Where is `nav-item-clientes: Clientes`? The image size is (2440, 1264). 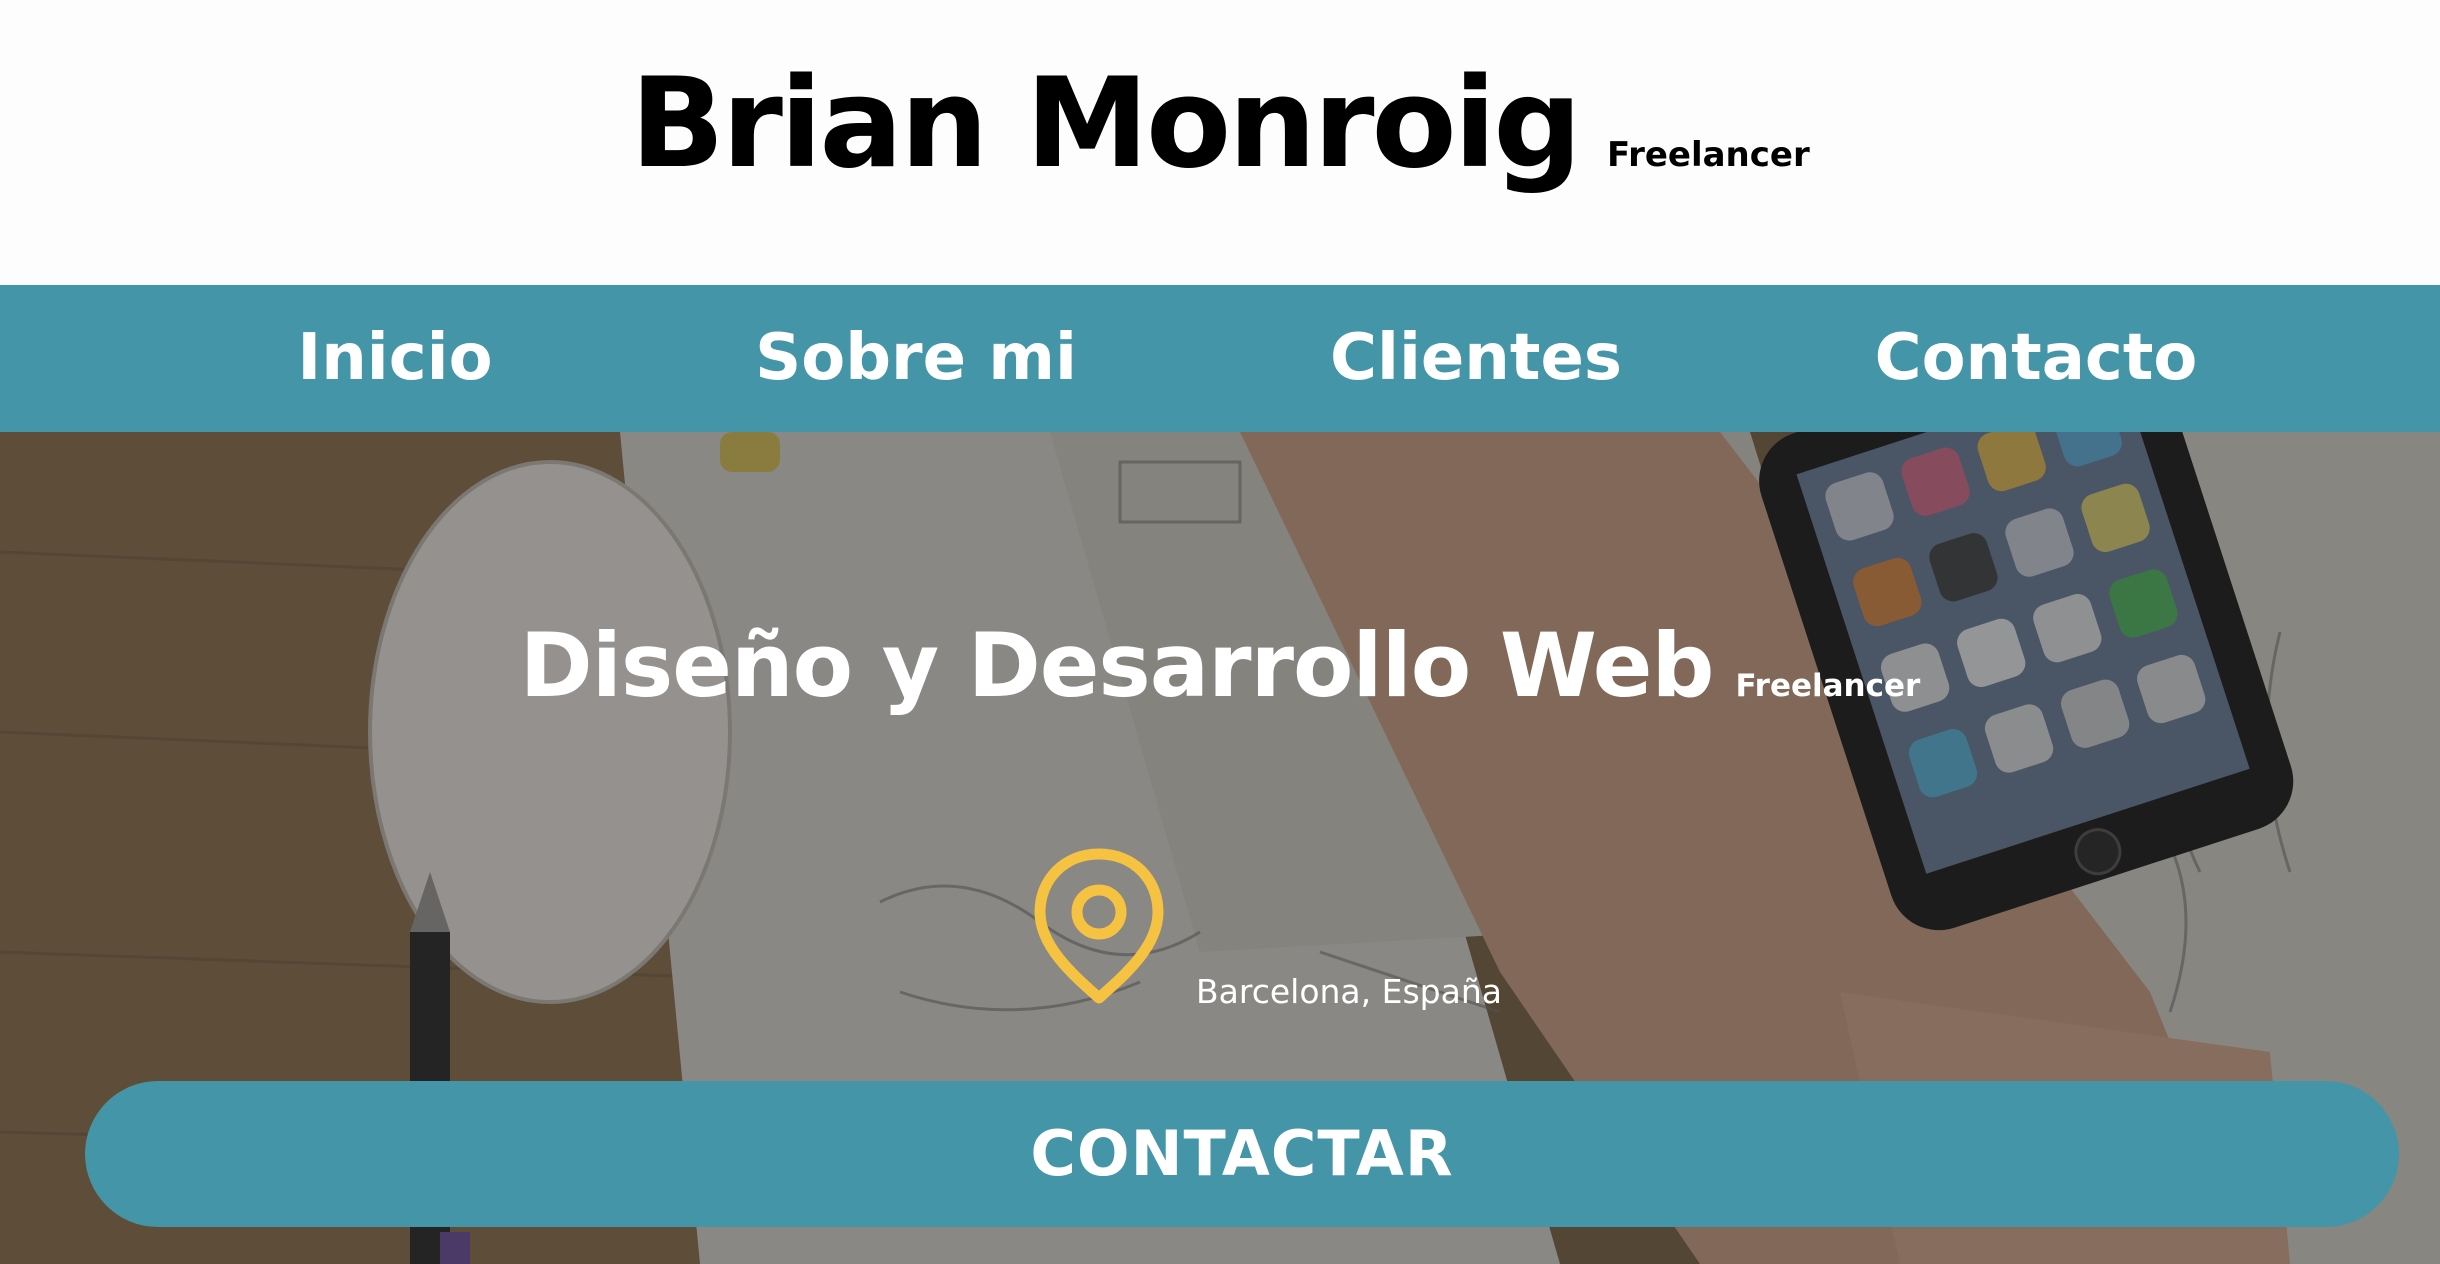
nav-item-clientes: Clientes is located at coordinates (1476, 358).